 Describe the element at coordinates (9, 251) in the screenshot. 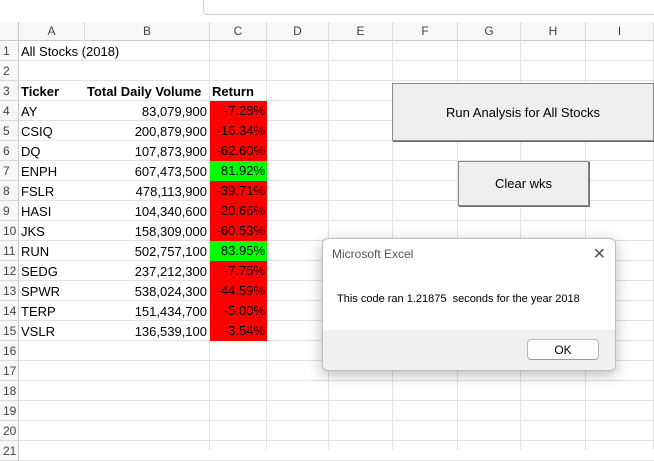

I see `row-header-11: 11` at that location.